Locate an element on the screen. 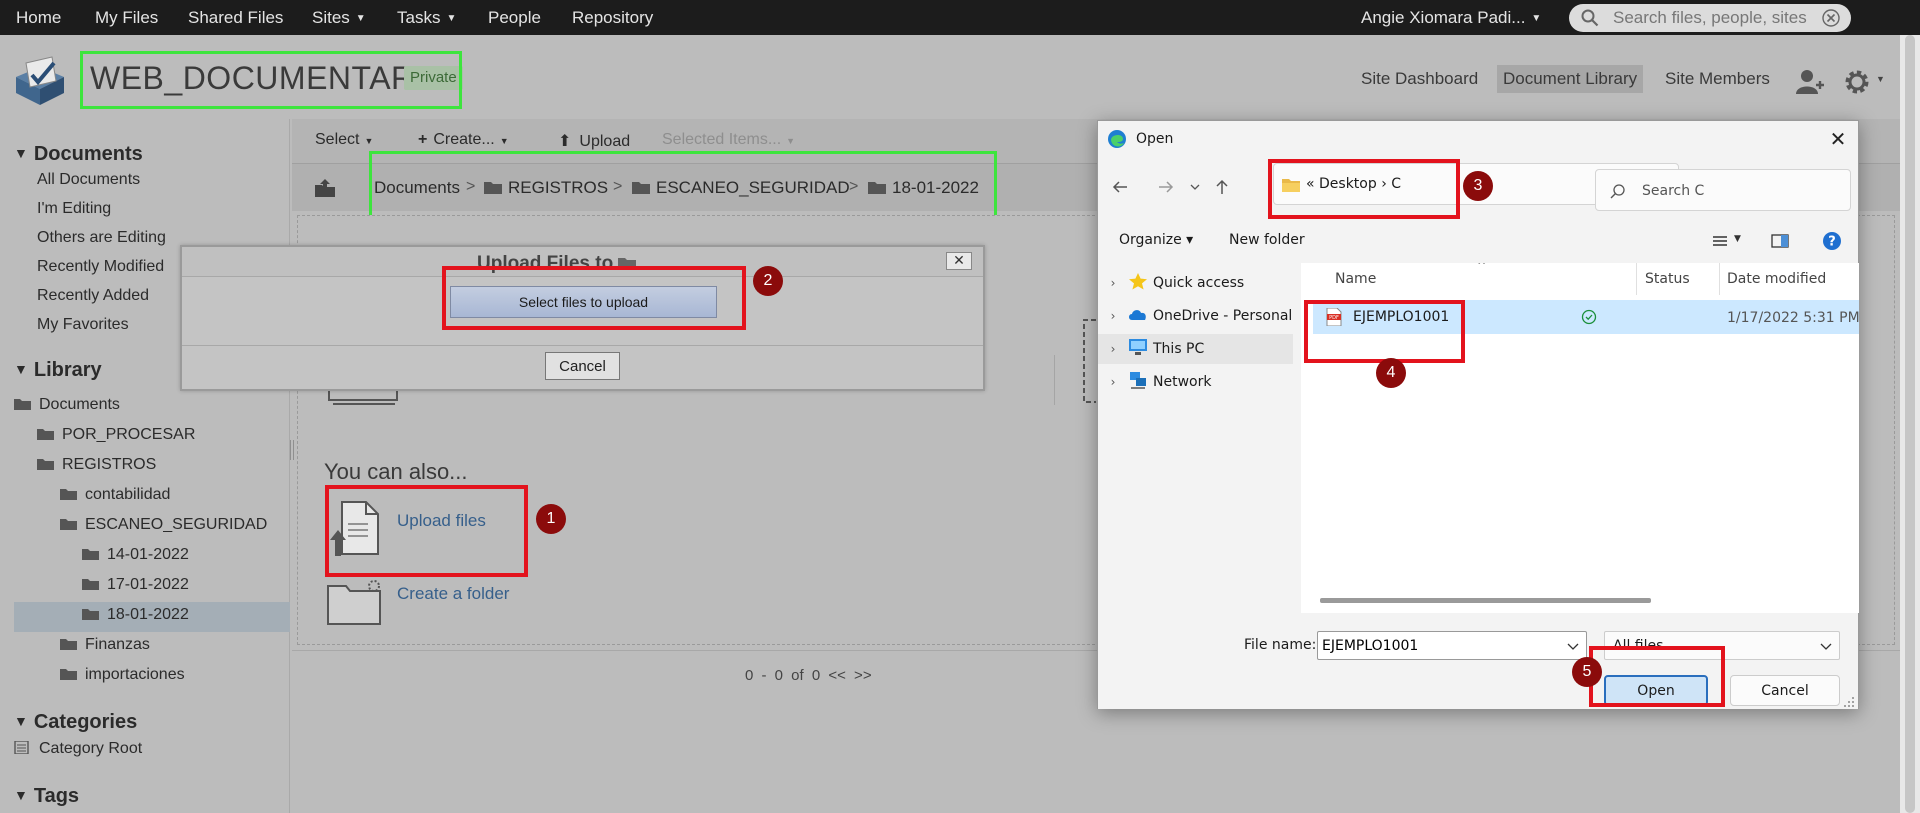 The width and height of the screenshot is (1920, 813). user-menu: Angie Xiomara Padi... ▼ is located at coordinates (1451, 17).